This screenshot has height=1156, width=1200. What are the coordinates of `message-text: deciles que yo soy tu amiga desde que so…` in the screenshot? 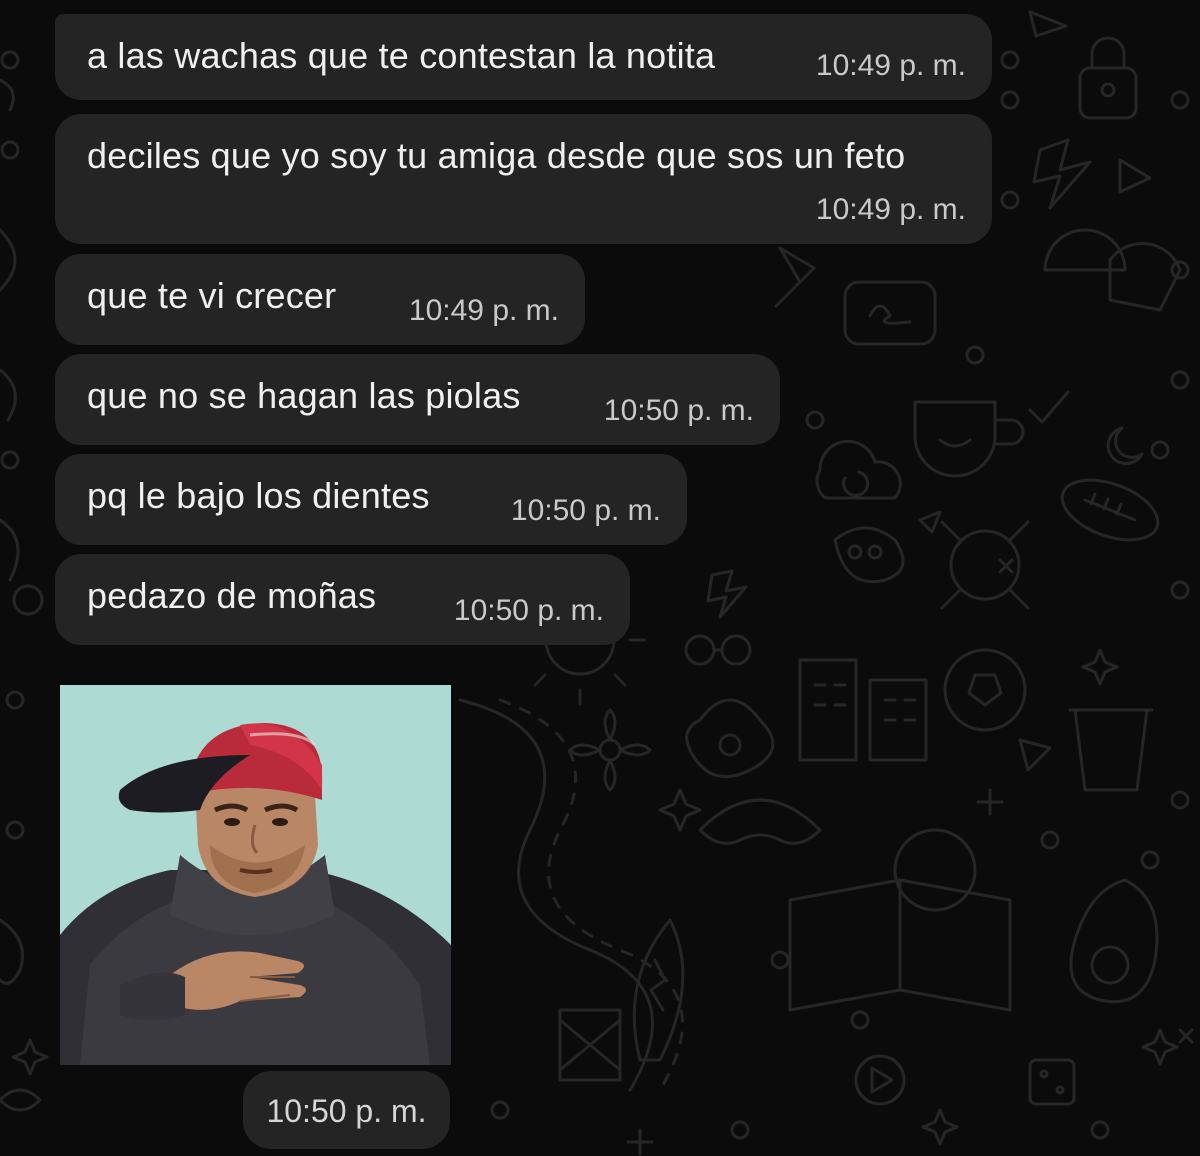 It's located at (496, 155).